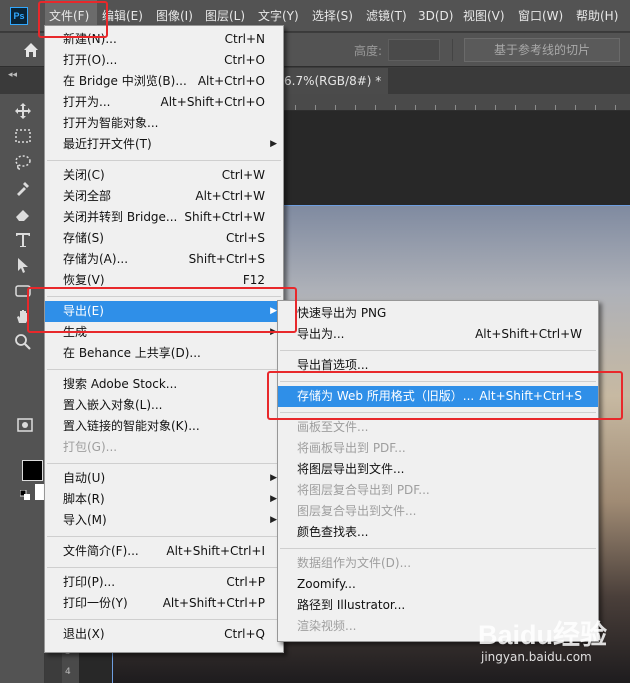  Describe the element at coordinates (164, 144) in the screenshot. I see `menu-item: 最近打开文件(T) ▶` at that location.